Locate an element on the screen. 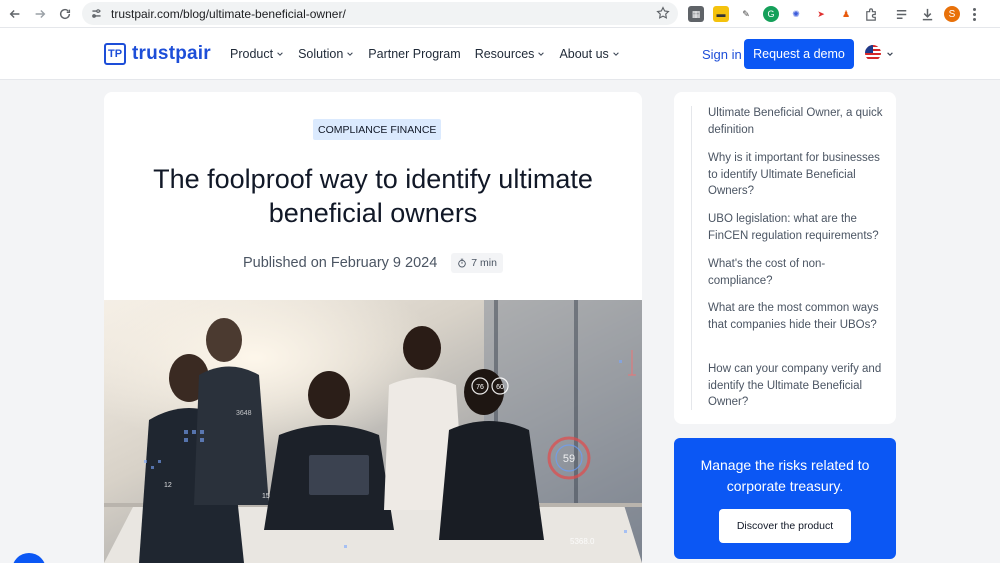 The image size is (1000, 563). extensions-bar: ▦ ▬ ✎ G ✺ ➤ ♟ S is located at coordinates (833, 14).